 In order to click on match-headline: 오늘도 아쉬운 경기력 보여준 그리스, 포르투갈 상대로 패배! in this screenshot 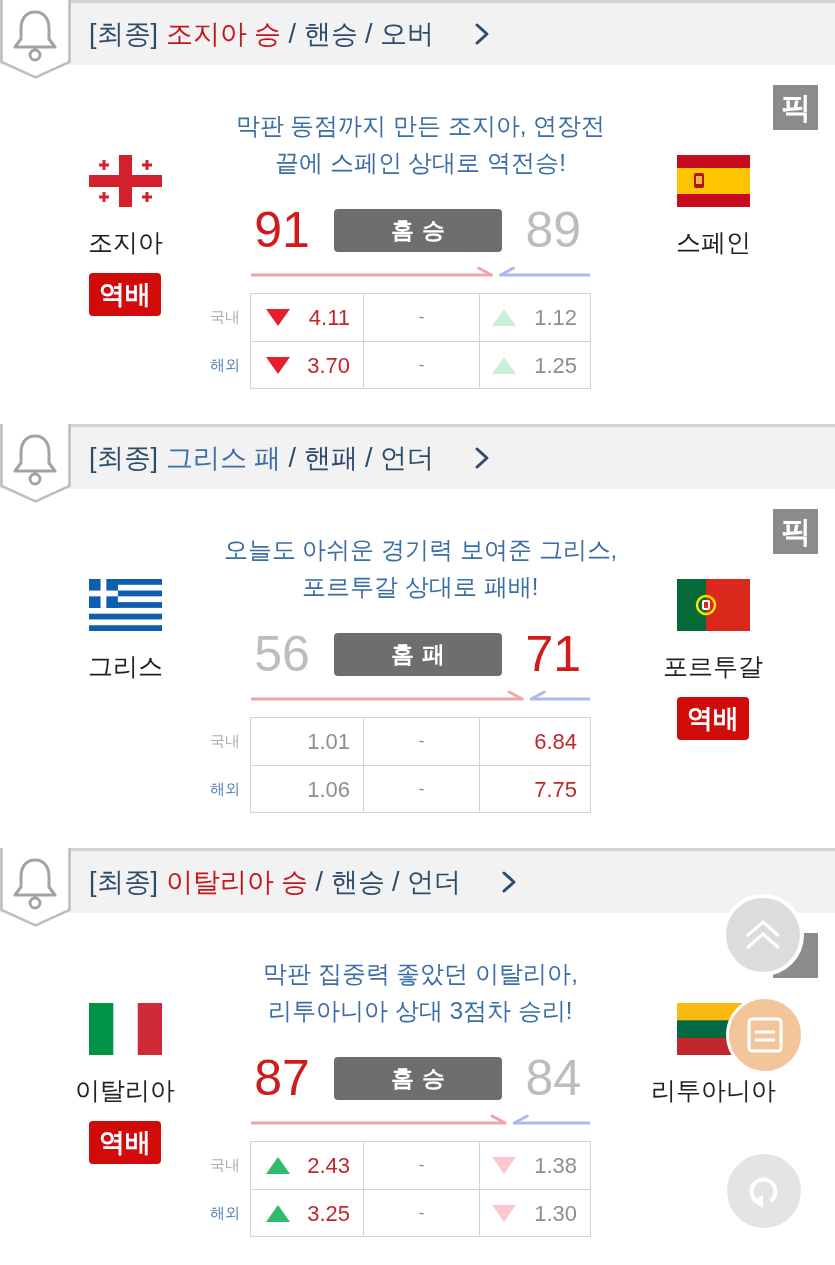, I will do `click(420, 568)`.